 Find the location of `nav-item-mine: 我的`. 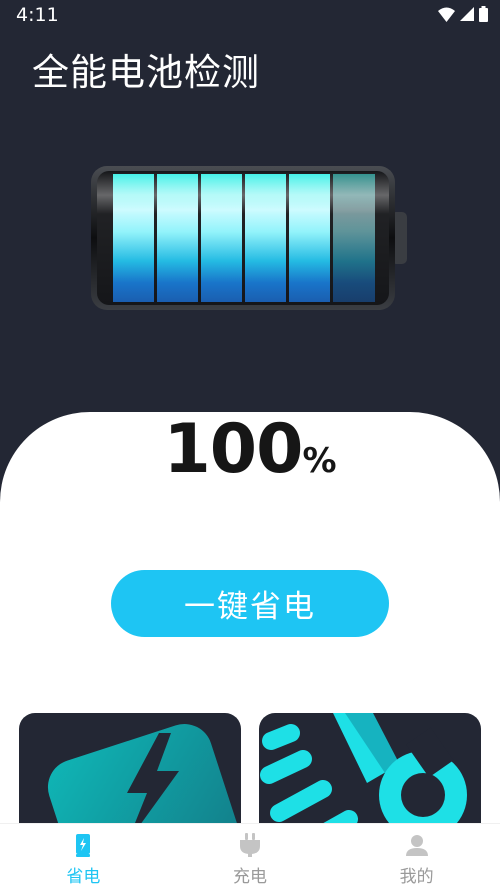

nav-item-mine: 我的 is located at coordinates (416, 857).